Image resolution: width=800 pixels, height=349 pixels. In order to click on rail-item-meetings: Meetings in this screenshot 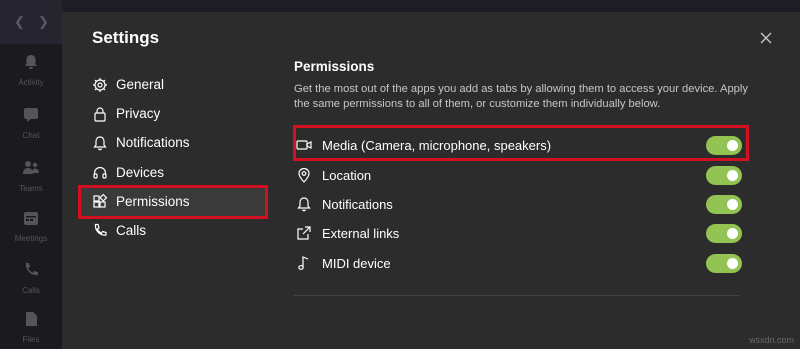, I will do `click(31, 228)`.